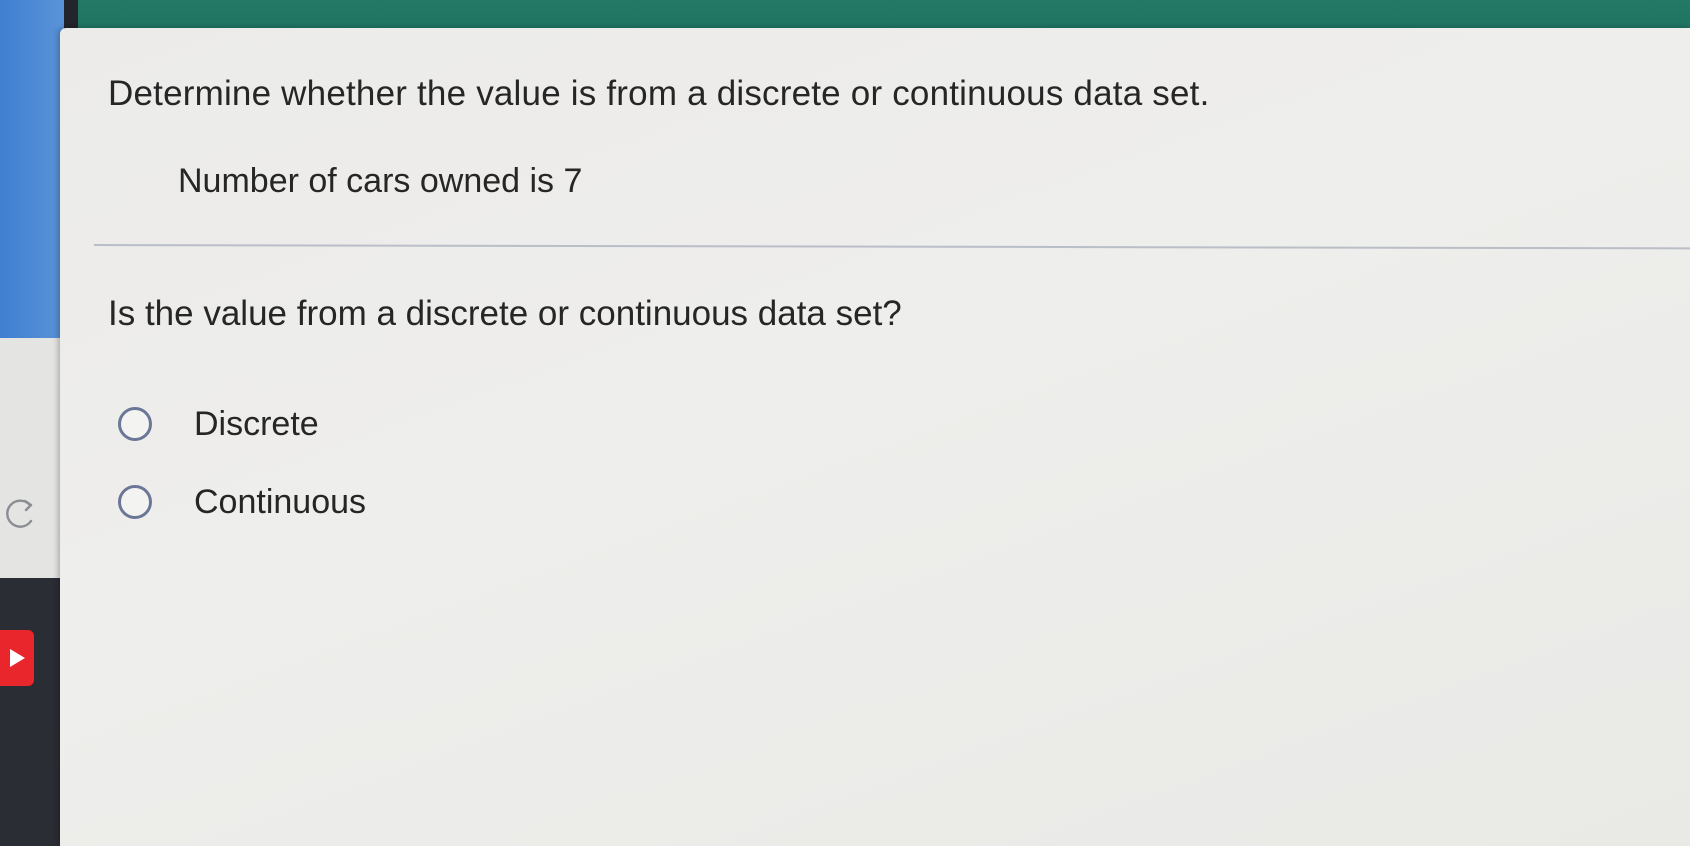 The width and height of the screenshot is (1690, 846). I want to click on sidebar-light-section, so click(32, 458).